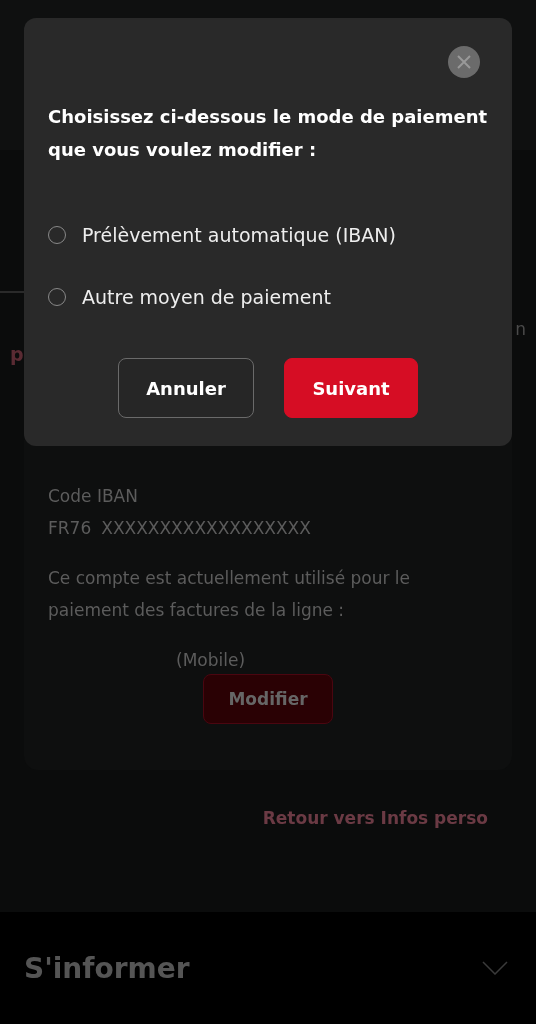 The height and width of the screenshot is (1024, 536). What do you see at coordinates (186, 388) in the screenshot?
I see `cancel-button: Annuler` at bounding box center [186, 388].